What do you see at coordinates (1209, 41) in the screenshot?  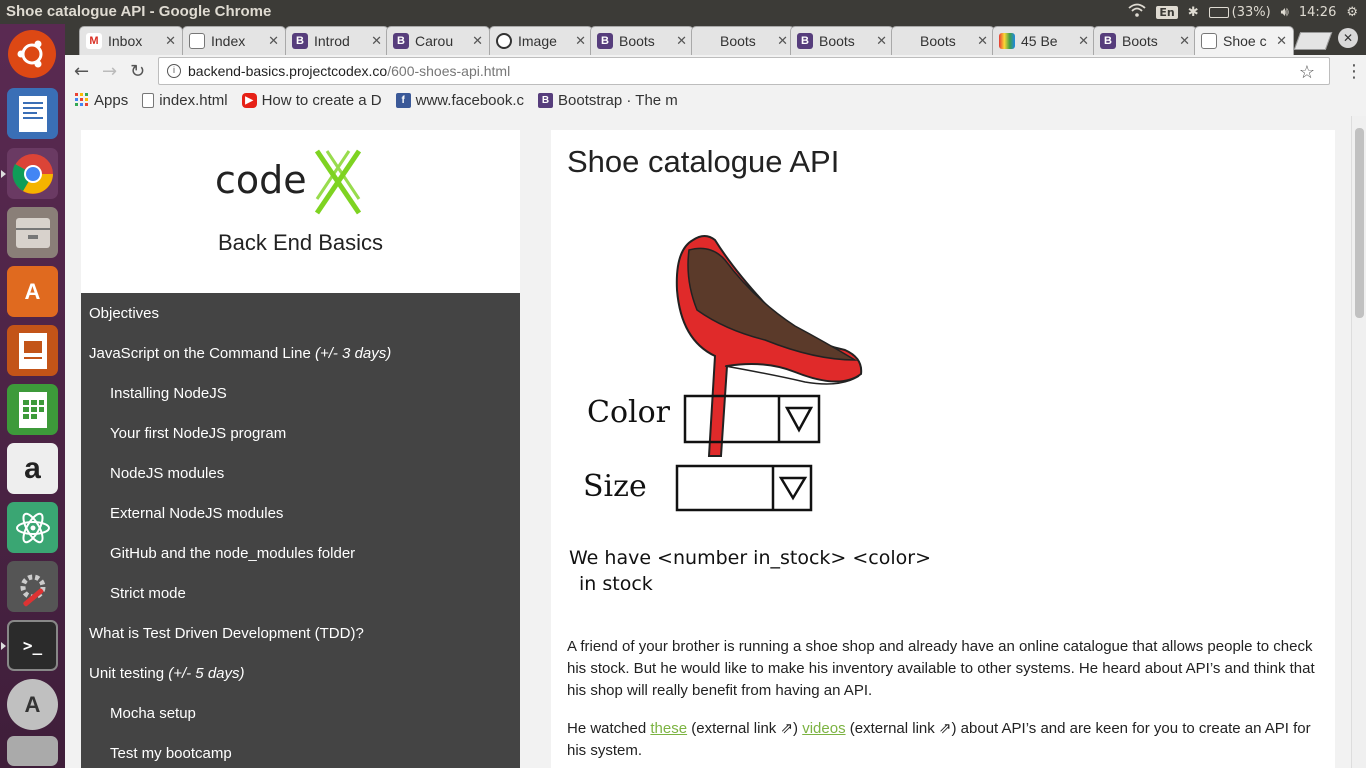 I see `doc-icon` at bounding box center [1209, 41].